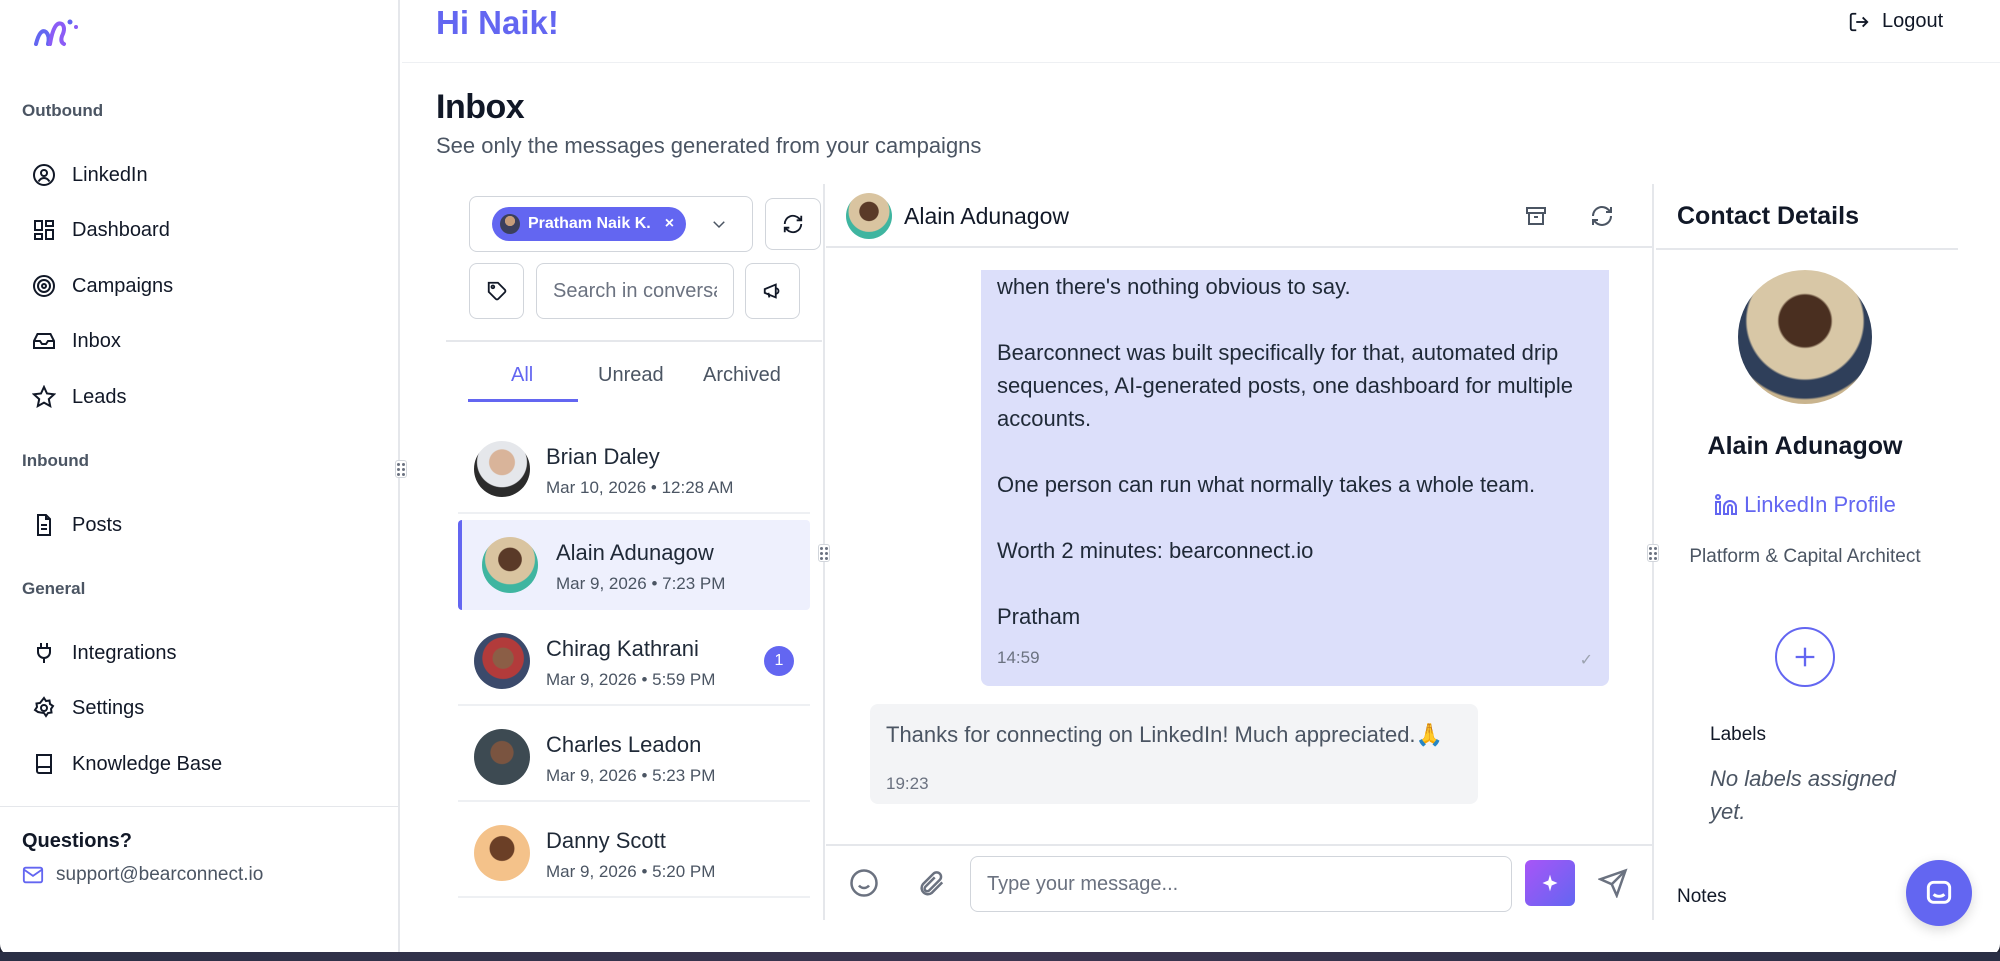 This screenshot has height=961, width=2000. What do you see at coordinates (624, 744) in the screenshot?
I see `conversation-name: Charles Leadon` at bounding box center [624, 744].